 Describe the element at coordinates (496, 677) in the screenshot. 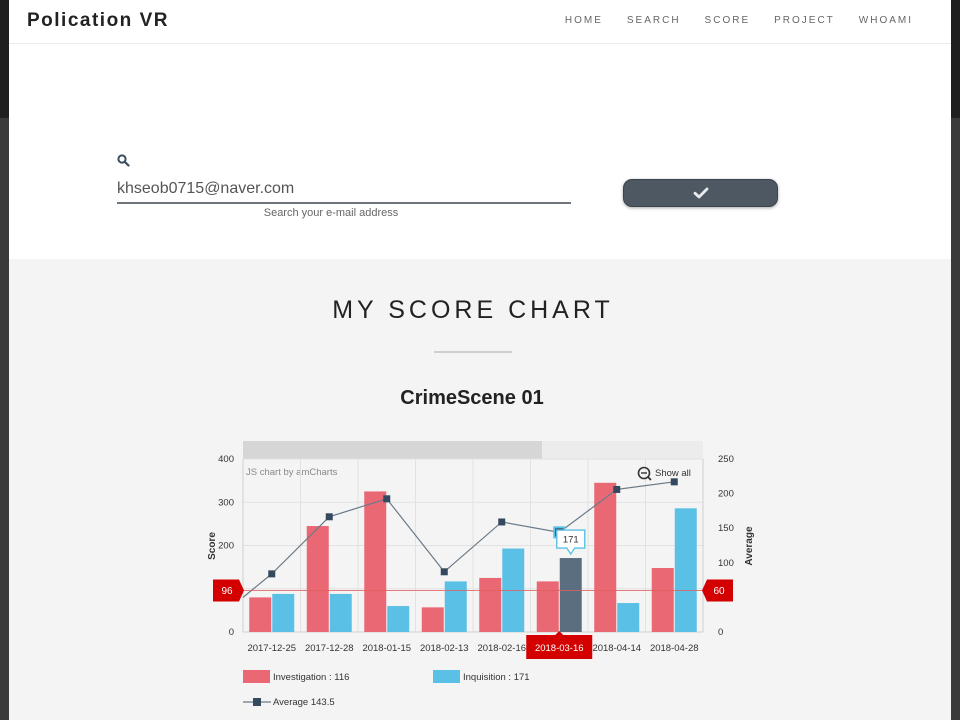

I see `legend-label-inquisition: Inquisition : 171` at that location.